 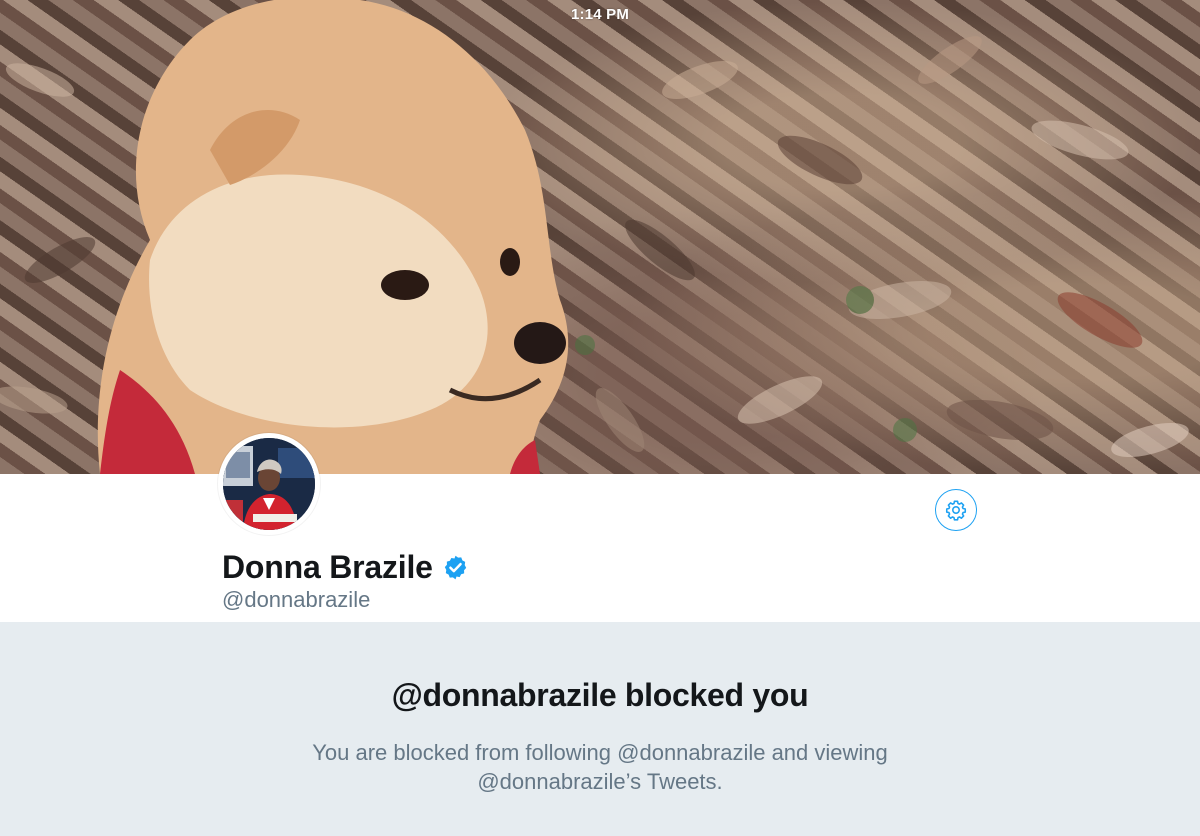 What do you see at coordinates (600, 695) in the screenshot?
I see `blocked-title: @donnabrazile blocked you` at bounding box center [600, 695].